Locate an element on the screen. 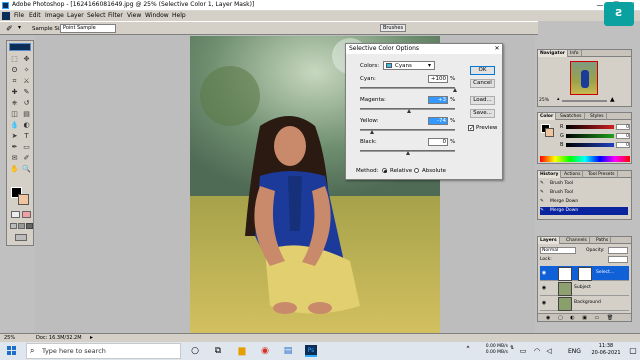 The image size is (640, 360). layer-row: ◉ Background is located at coordinates (584, 303).